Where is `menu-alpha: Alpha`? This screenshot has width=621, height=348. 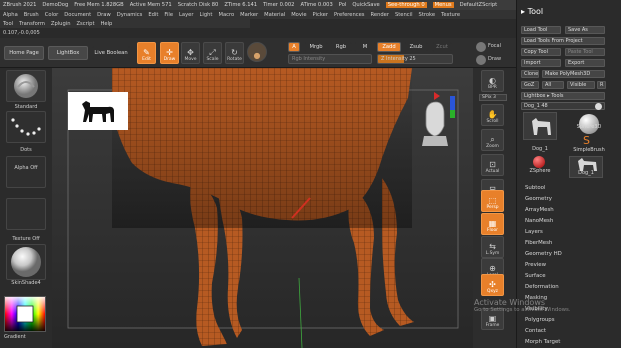
menu-alpha: Alpha is located at coordinates (10, 15).